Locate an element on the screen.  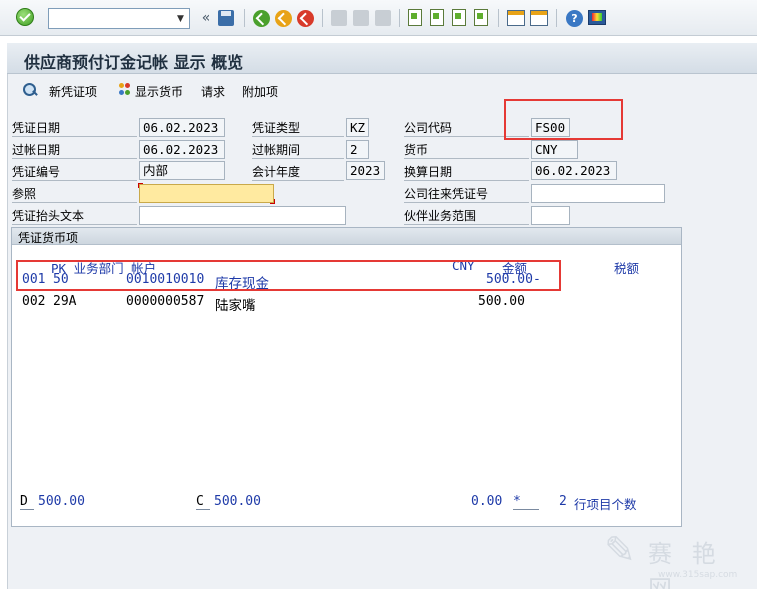
item-count: 2 is located at coordinates (563, 501).